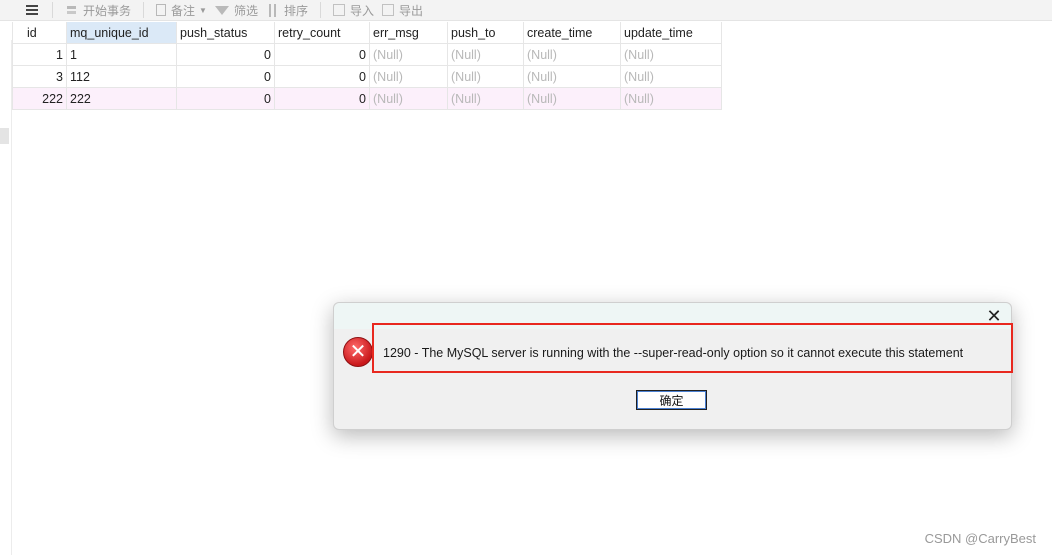  I want to click on export-button: 导出, so click(402, 10).